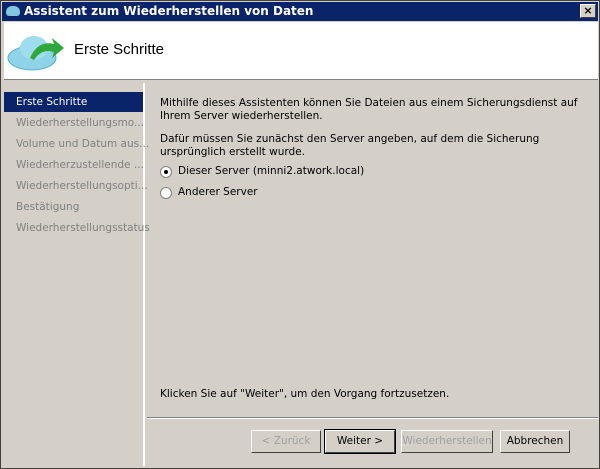  What do you see at coordinates (375, 171) in the screenshot?
I see `radio-this-server: Dieser Server (minni2.atwork.local)` at bounding box center [375, 171].